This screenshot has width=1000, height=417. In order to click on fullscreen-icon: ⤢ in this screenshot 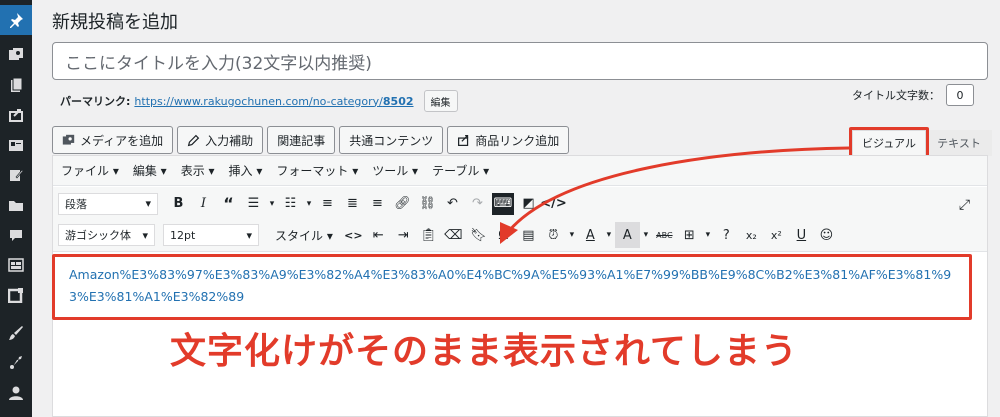, I will do `click(964, 205)`.